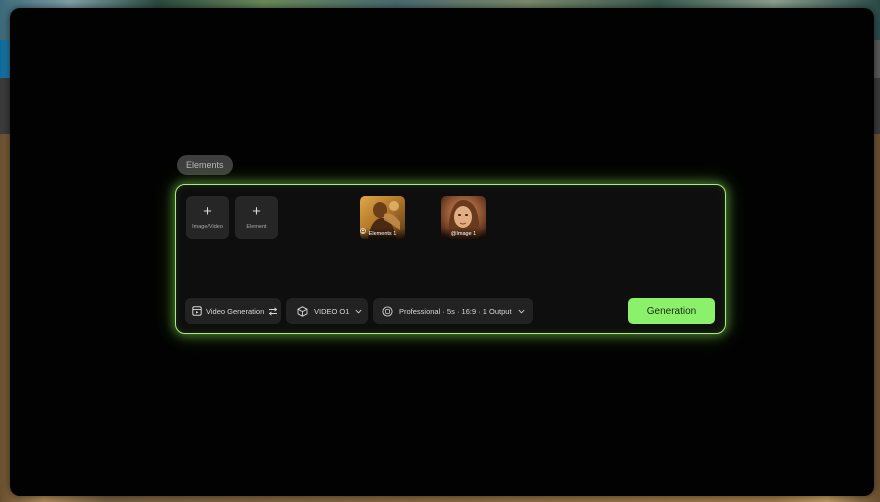 Image resolution: width=880 pixels, height=502 pixels. Describe the element at coordinates (463, 217) in the screenshot. I see `image-thumbnail: @Image 1` at that location.